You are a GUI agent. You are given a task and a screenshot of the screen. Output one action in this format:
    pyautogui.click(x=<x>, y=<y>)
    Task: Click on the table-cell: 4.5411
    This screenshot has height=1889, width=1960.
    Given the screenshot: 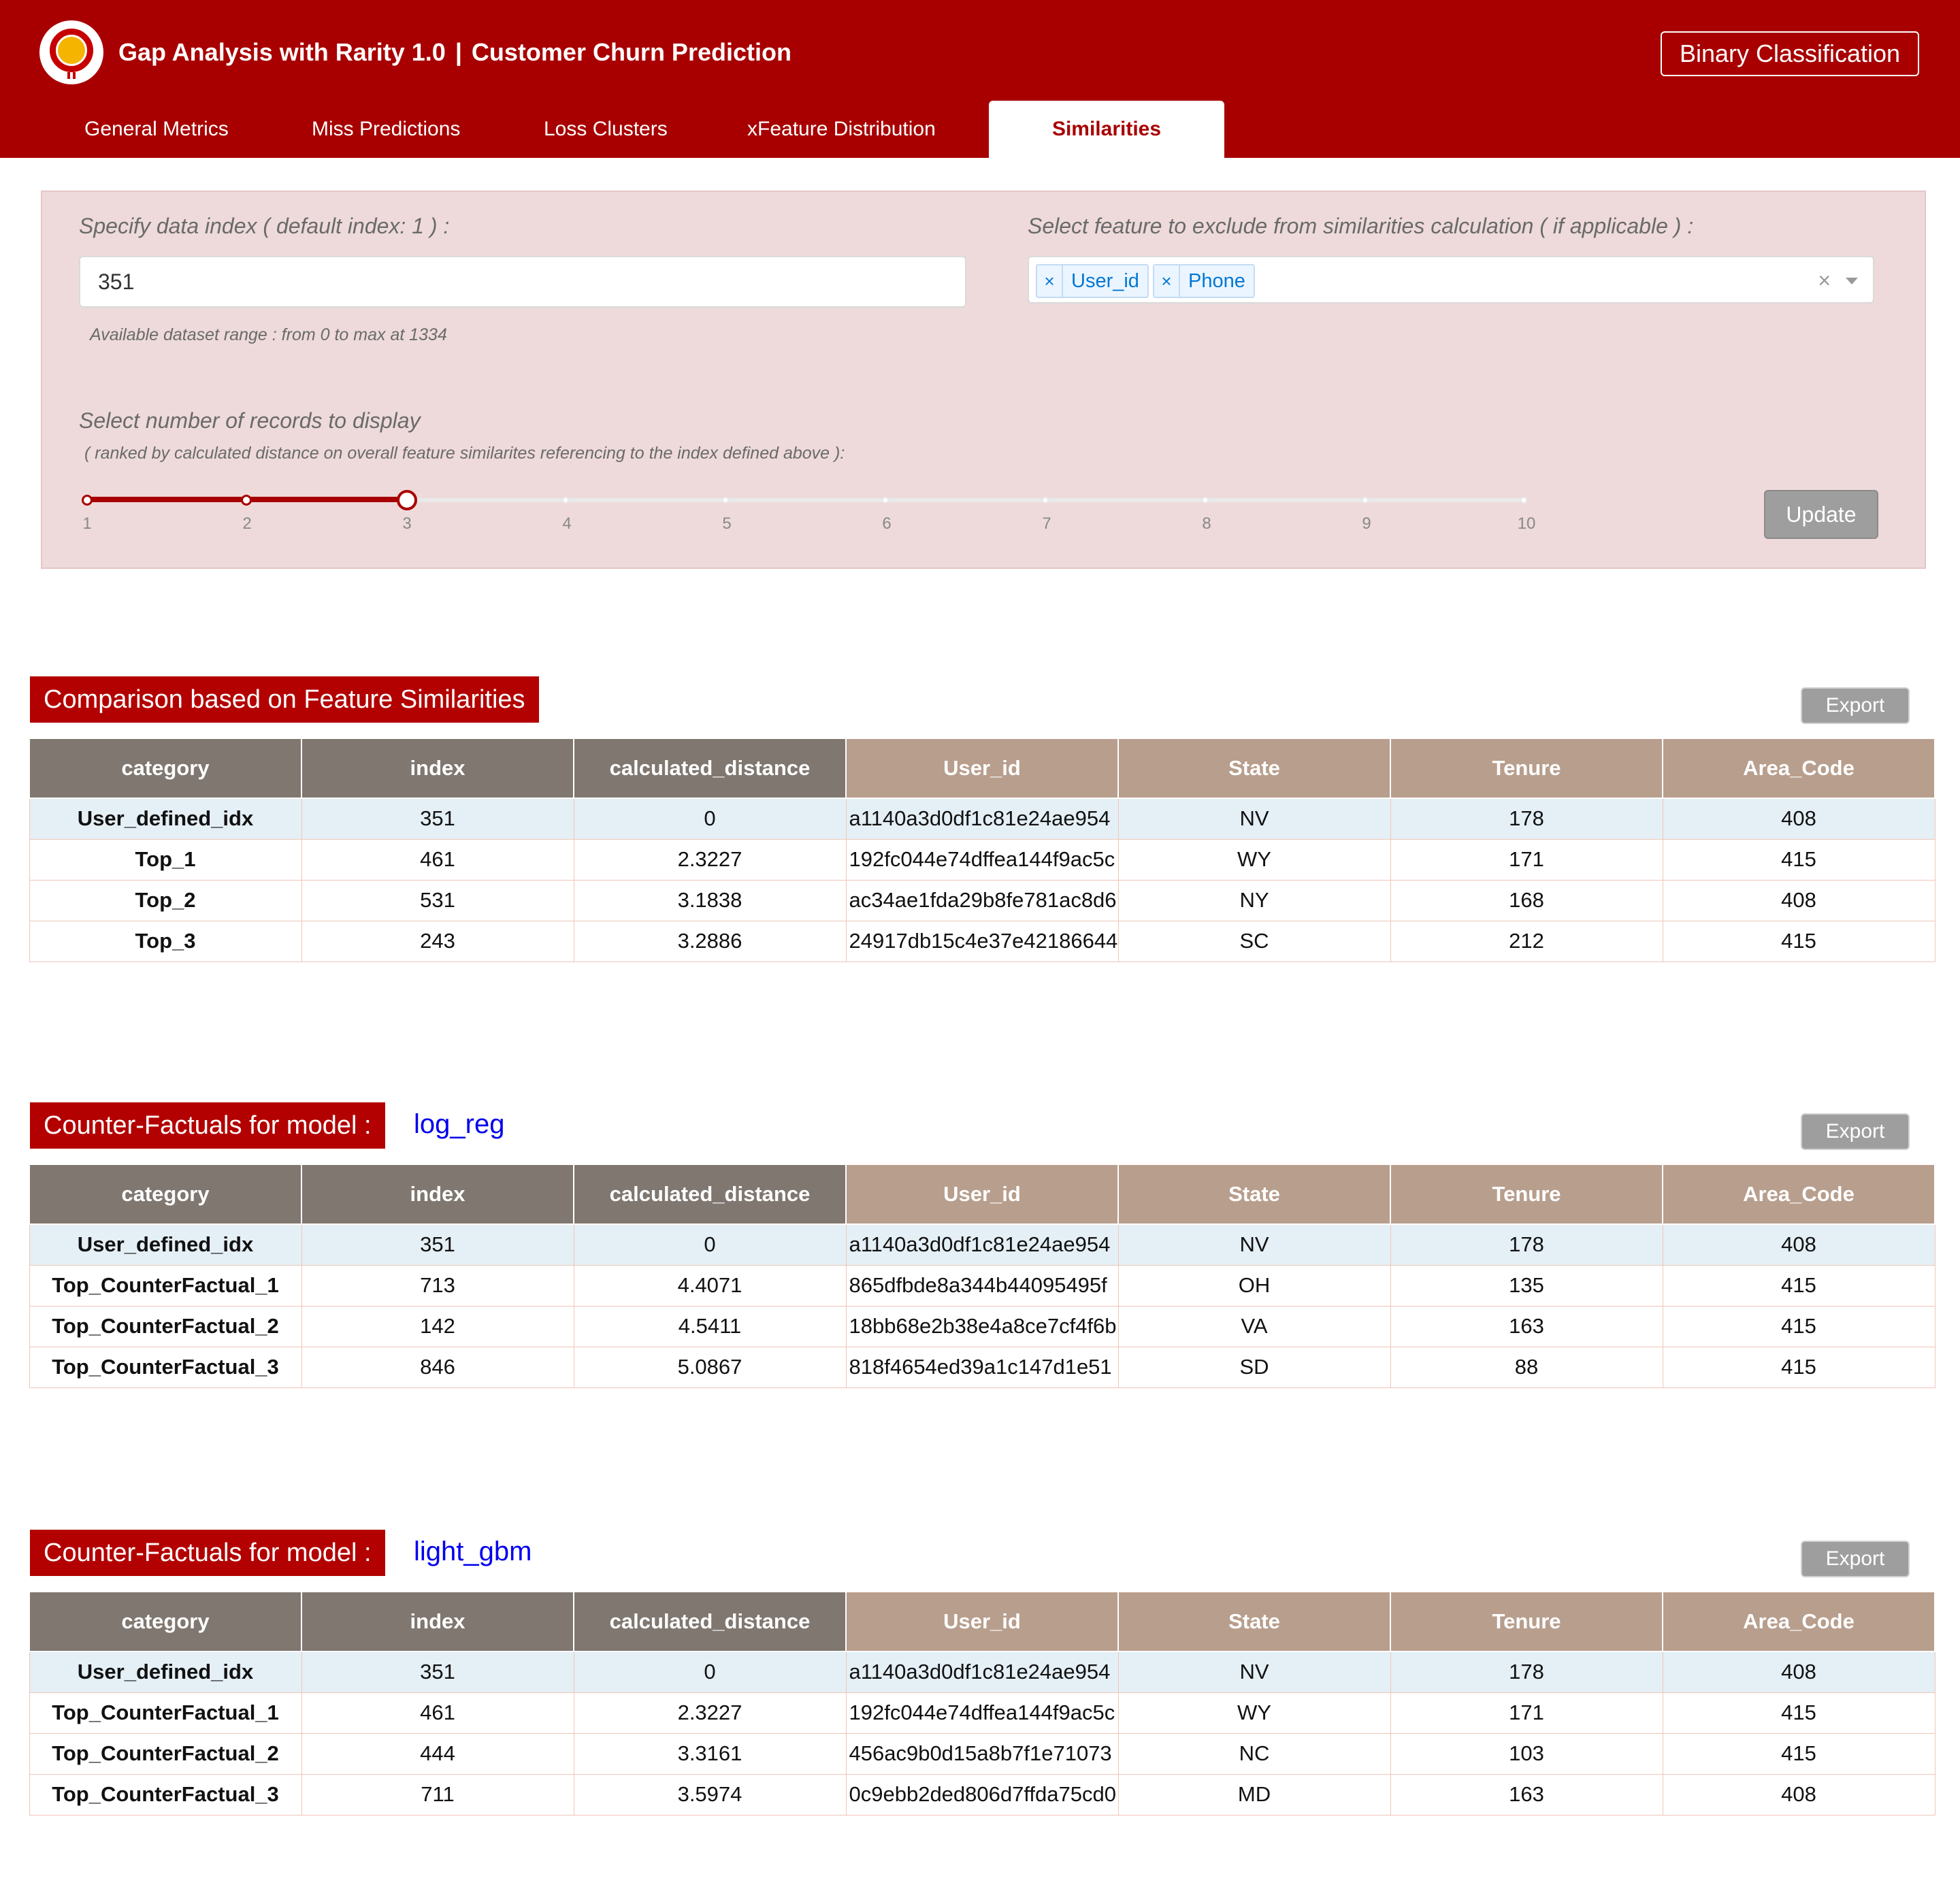 What is the action you would take?
    pyautogui.click(x=710, y=1326)
    